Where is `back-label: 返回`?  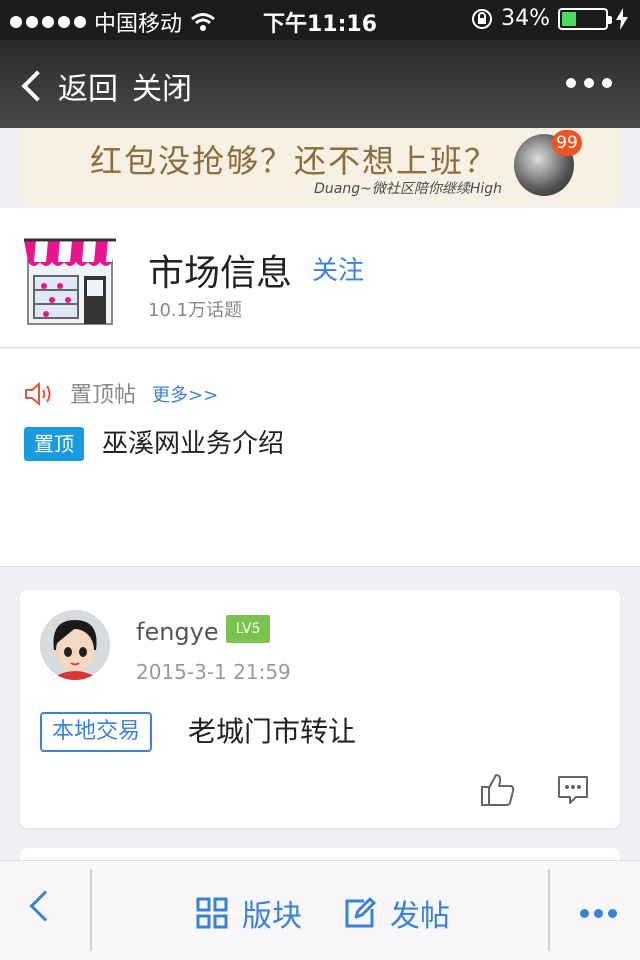 back-label: 返回 is located at coordinates (88, 89).